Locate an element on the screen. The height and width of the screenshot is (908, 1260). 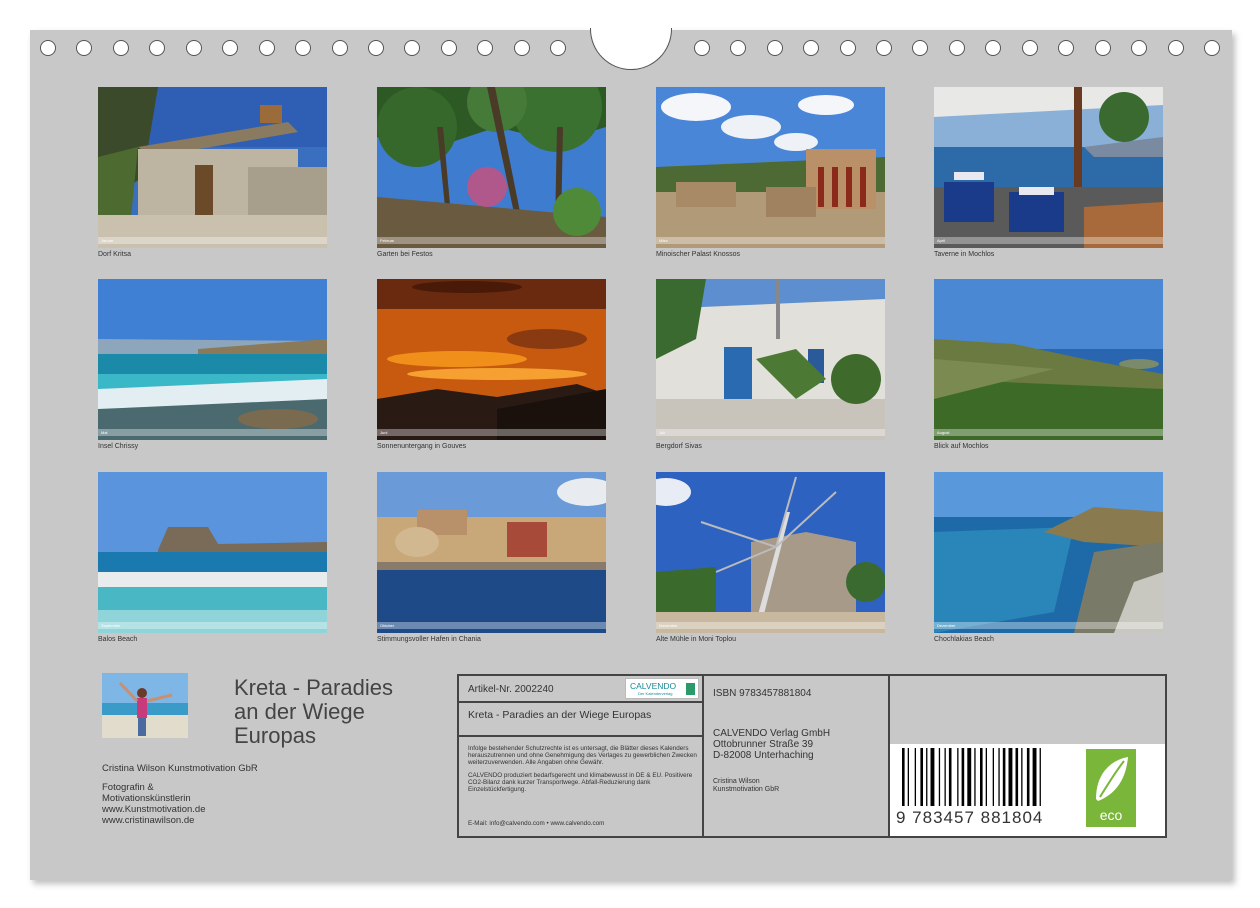
title-line: an der Wiege is located at coordinates (334, 712).